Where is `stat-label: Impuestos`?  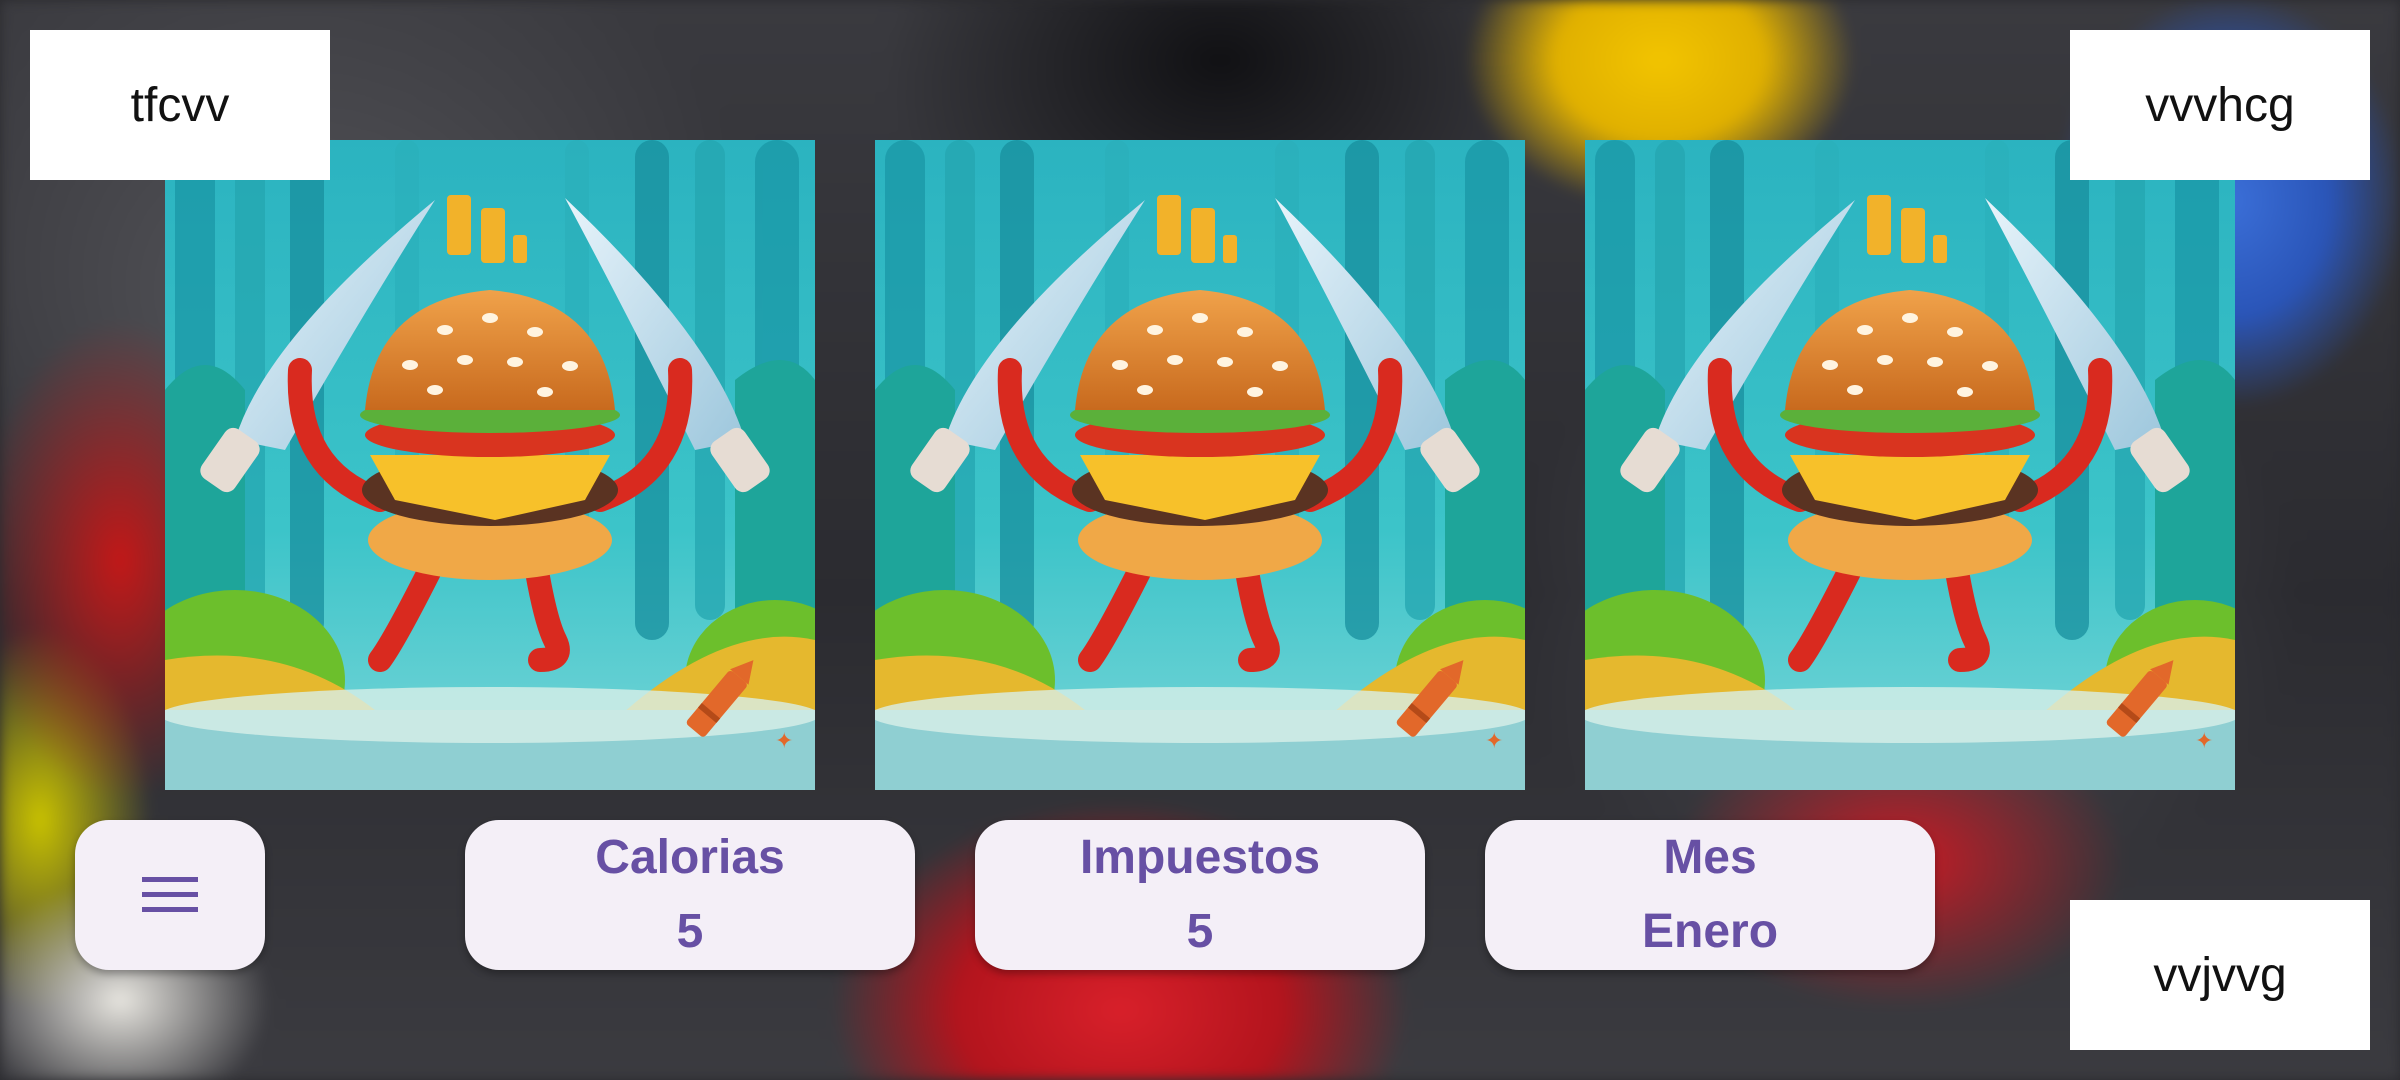
stat-label: Impuestos is located at coordinates (1200, 857).